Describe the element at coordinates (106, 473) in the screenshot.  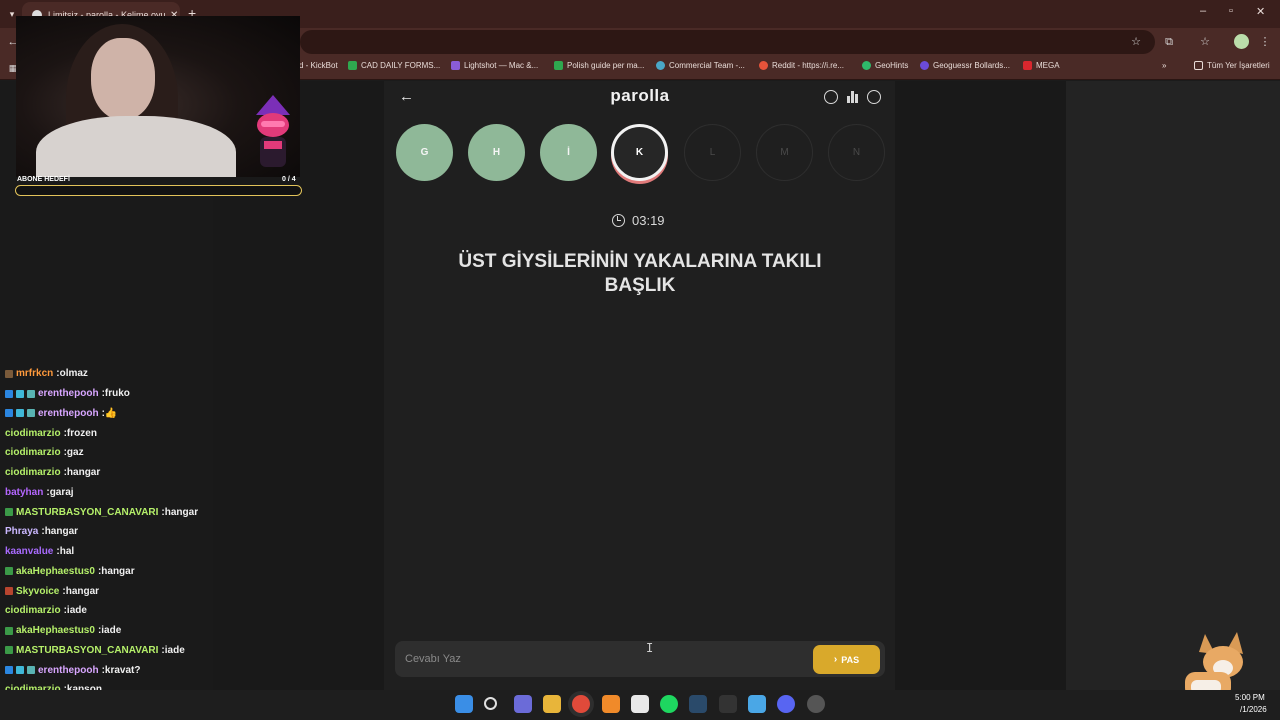
I see `chat-message: ciodimarzio: hangar` at that location.